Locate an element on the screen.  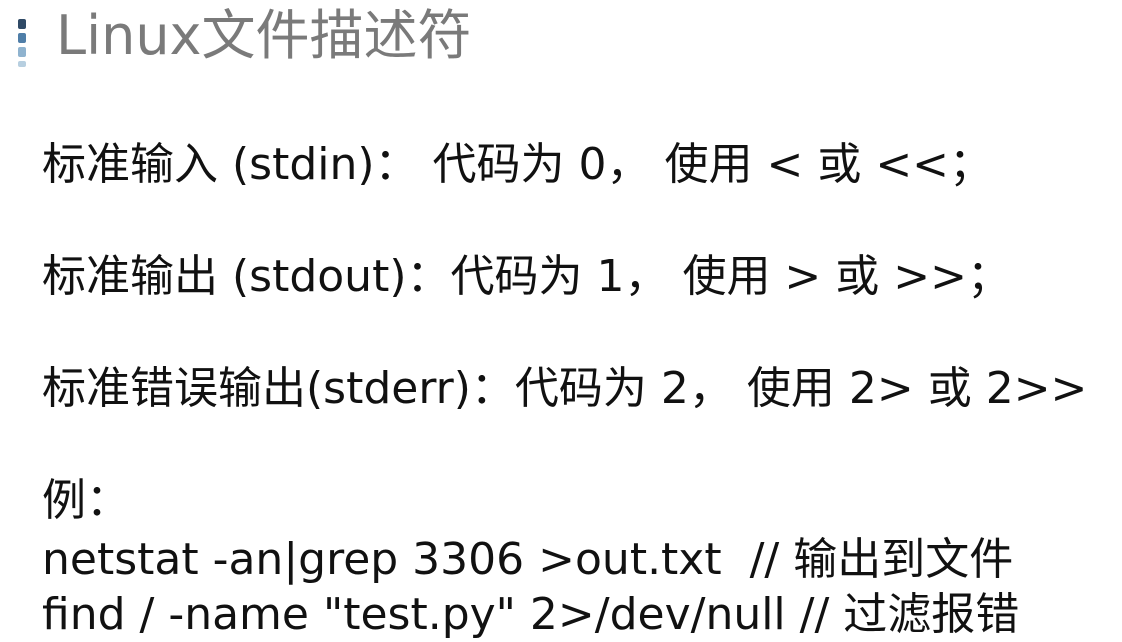
stderr-description: 标准错误输出(stderr)：代码为 2， 使用 2> 或 2>> is located at coordinates (565, 388).